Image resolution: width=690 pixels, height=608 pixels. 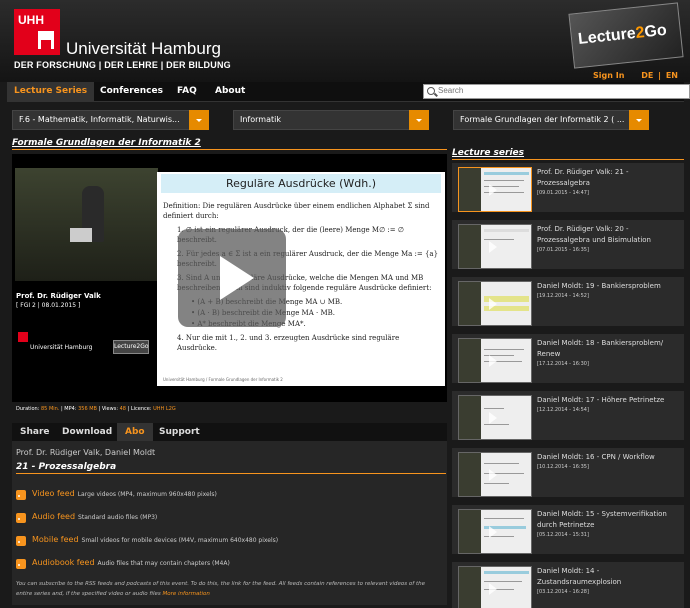 I want to click on list-item-date: [03.12.2014 - 16:28], so click(x=563, y=592).